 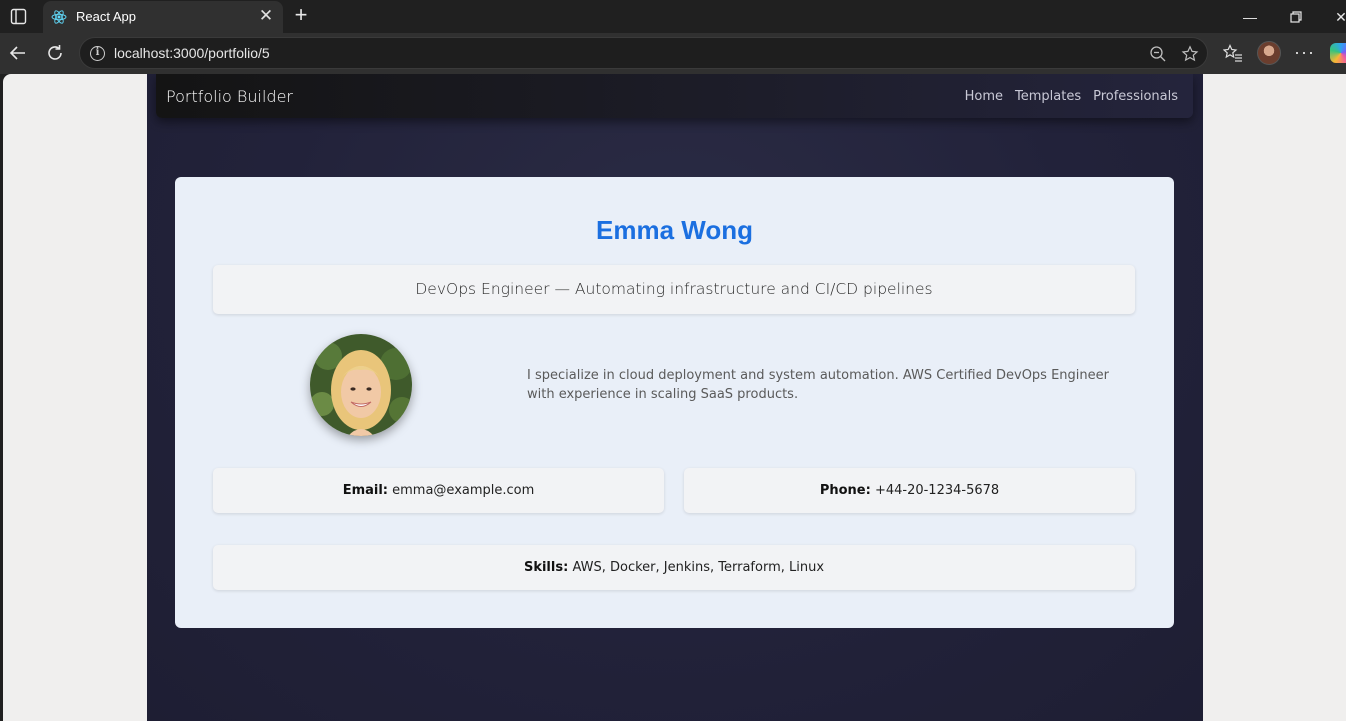 What do you see at coordinates (984, 96) in the screenshot?
I see `nav-link-home: Home` at bounding box center [984, 96].